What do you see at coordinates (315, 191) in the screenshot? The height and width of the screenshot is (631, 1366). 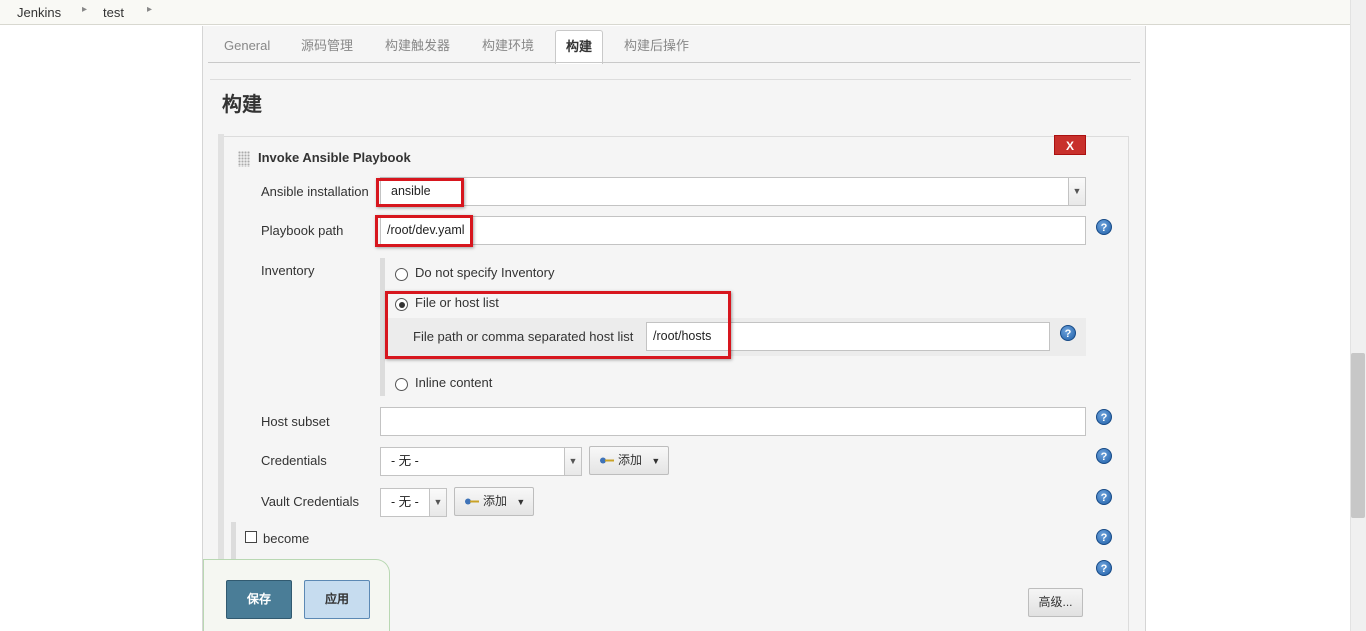 I see `ansible-installation-label: Ansible installation` at bounding box center [315, 191].